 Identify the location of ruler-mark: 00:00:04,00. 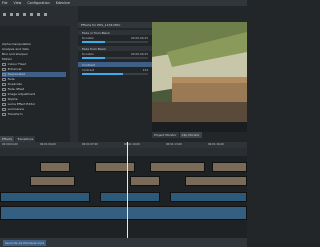
(10, 144).